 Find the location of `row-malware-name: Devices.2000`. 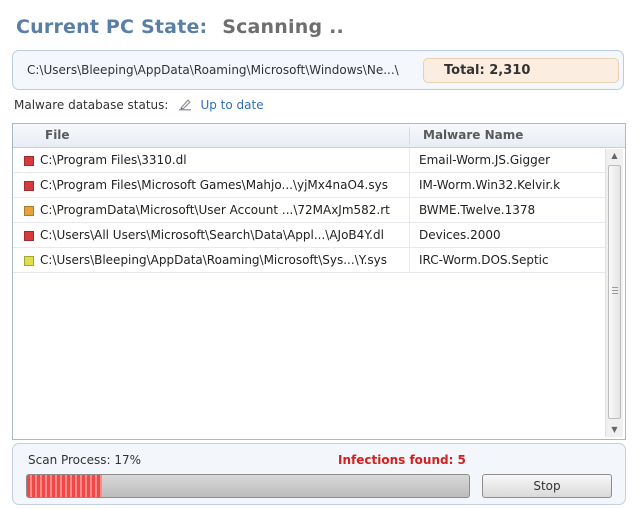

row-malware-name: Devices.2000 is located at coordinates (460, 235).